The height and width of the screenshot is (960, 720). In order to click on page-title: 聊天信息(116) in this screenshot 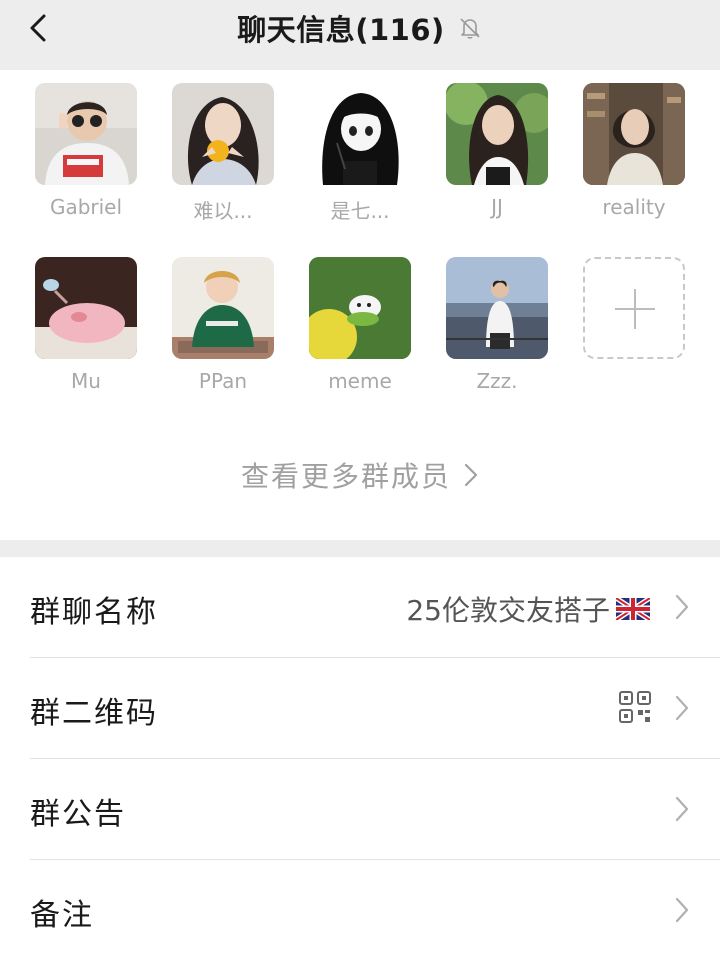, I will do `click(341, 30)`.